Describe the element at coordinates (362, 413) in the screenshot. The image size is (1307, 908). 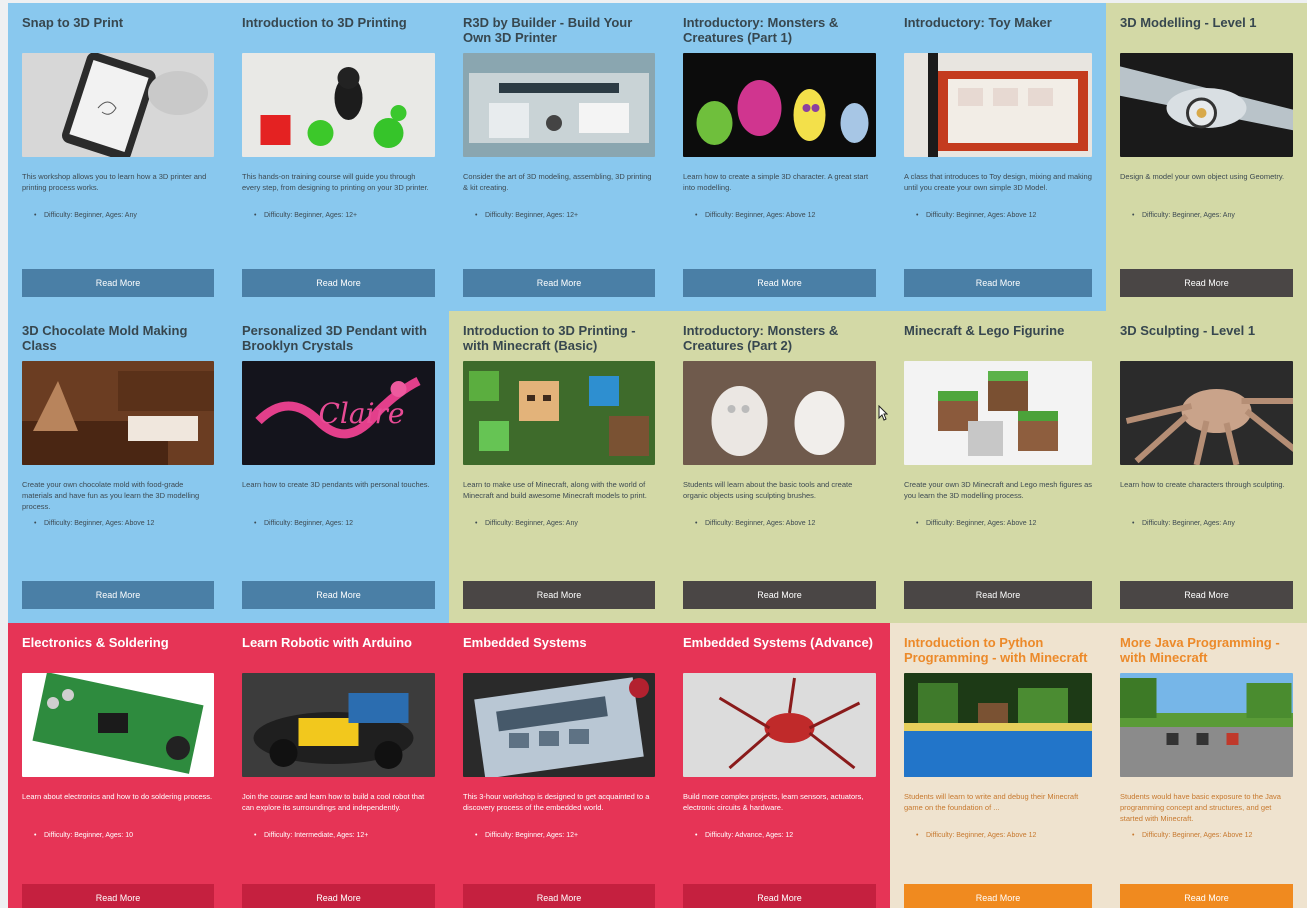
I see `svg-text: Claire` at that location.